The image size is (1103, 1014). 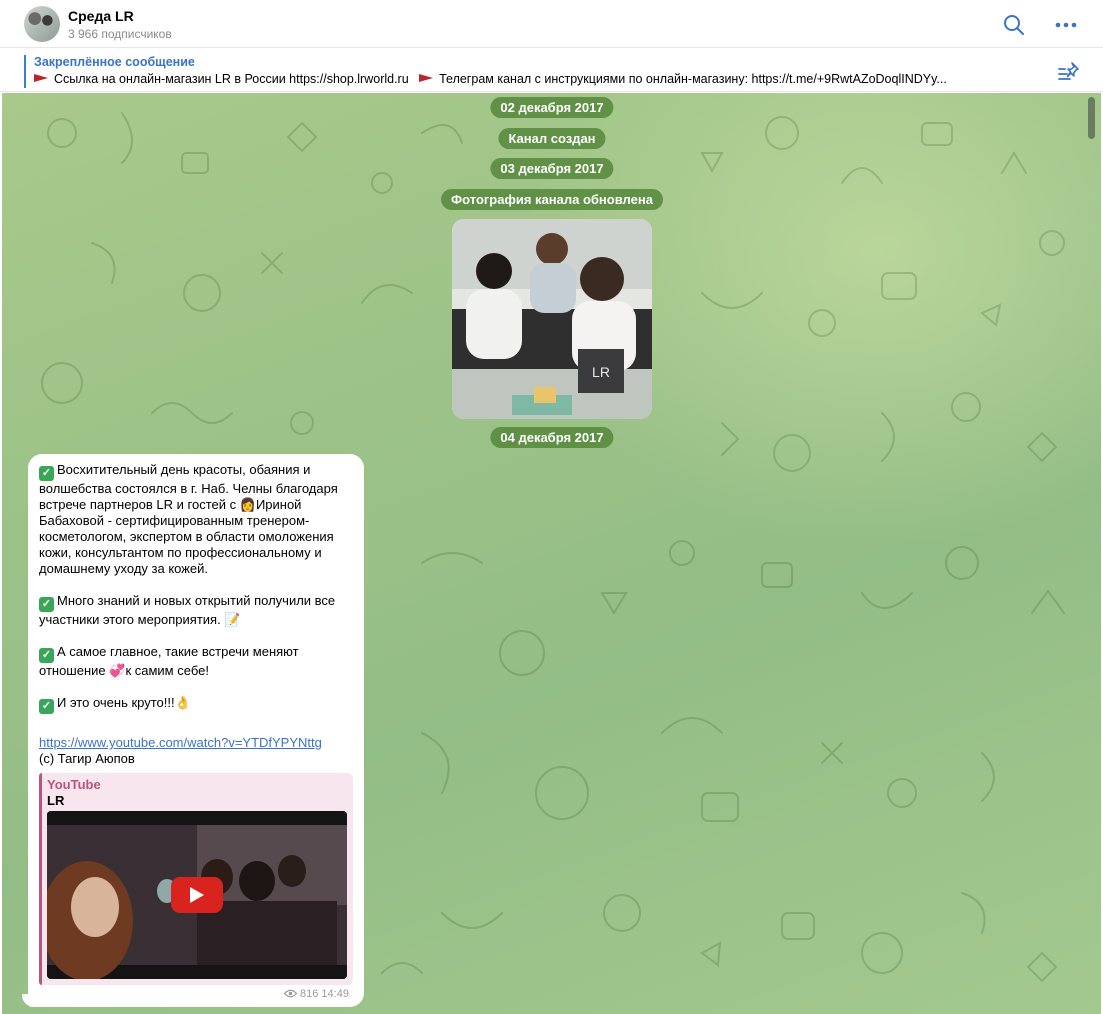 I want to click on search-icon, so click(x=1014, y=25).